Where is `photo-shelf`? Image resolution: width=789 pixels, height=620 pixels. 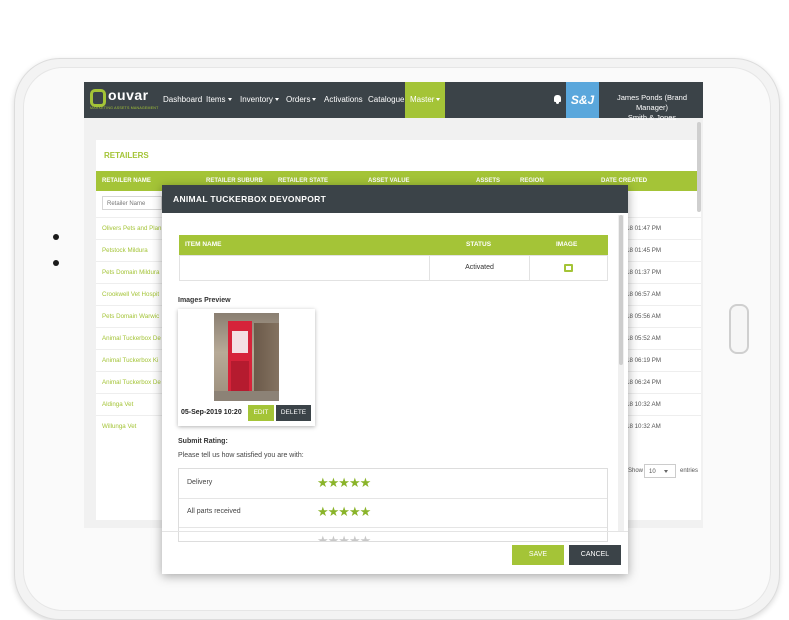 photo-shelf is located at coordinates (266, 358).